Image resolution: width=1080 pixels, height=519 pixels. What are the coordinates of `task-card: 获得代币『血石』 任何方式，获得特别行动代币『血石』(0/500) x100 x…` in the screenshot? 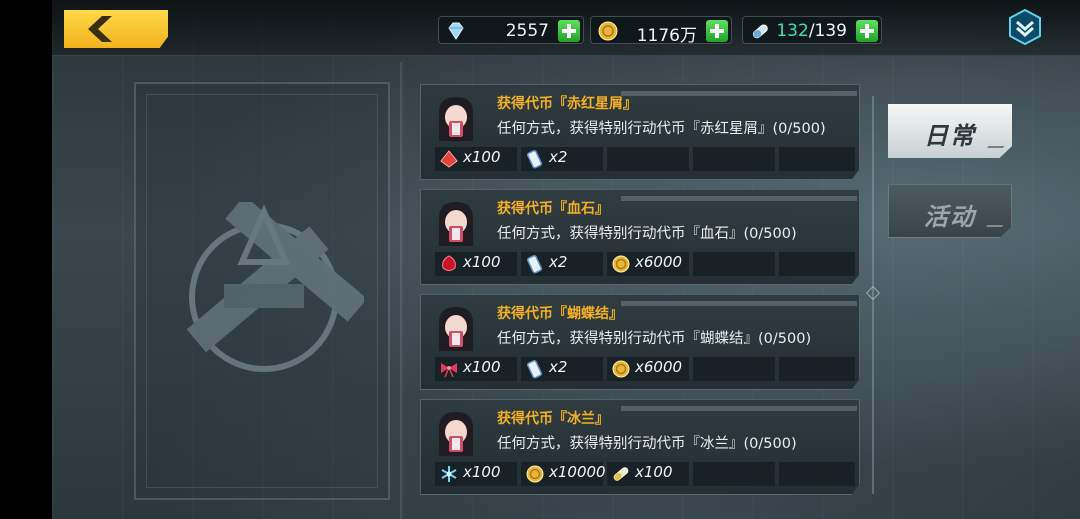 It's located at (640, 237).